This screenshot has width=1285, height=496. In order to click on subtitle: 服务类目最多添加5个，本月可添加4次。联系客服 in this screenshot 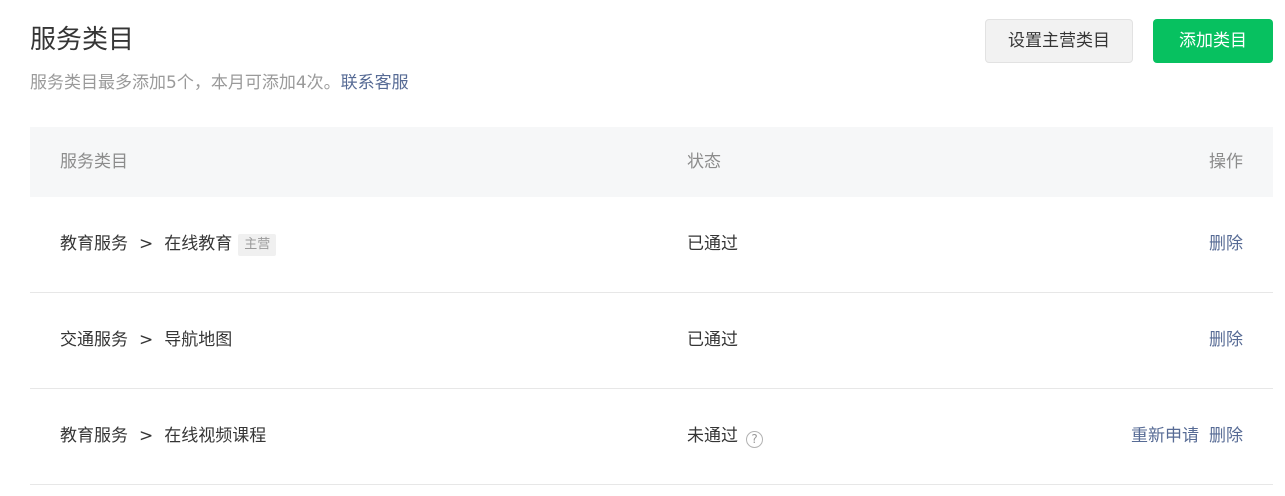, I will do `click(219, 83)`.